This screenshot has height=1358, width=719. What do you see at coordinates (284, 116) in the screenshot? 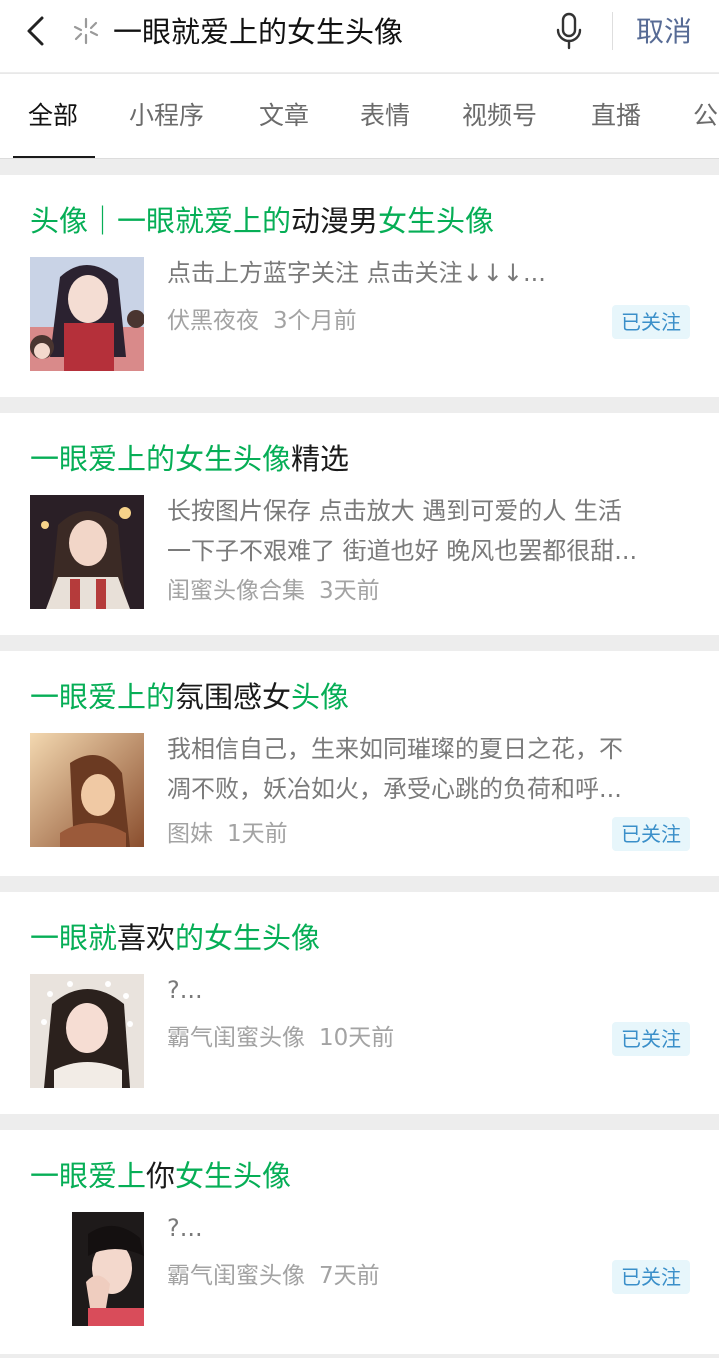
I see `tab-articles: 文章` at bounding box center [284, 116].